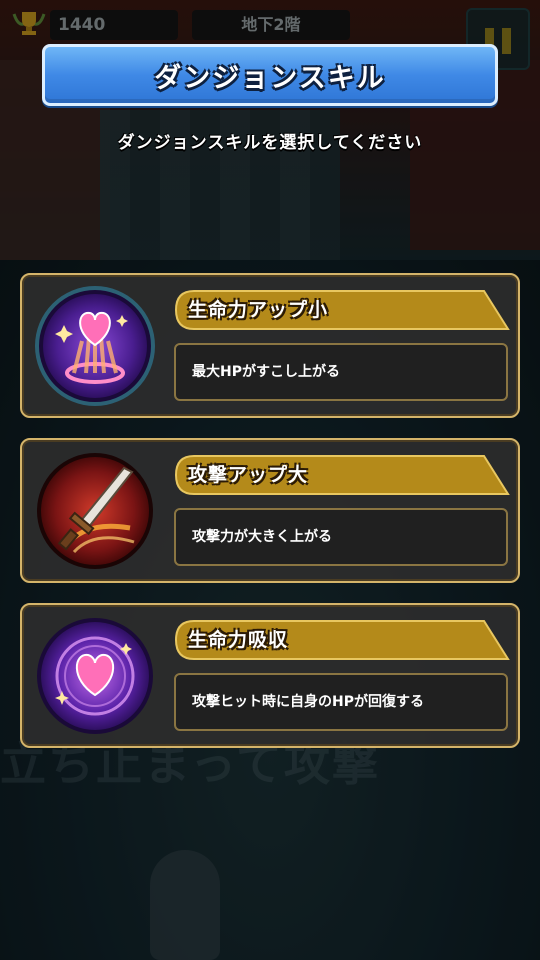 This screenshot has height=960, width=540. What do you see at coordinates (270, 143) in the screenshot?
I see `dialog-subtitle: ダンジョンスキルを選択してください` at bounding box center [270, 143].